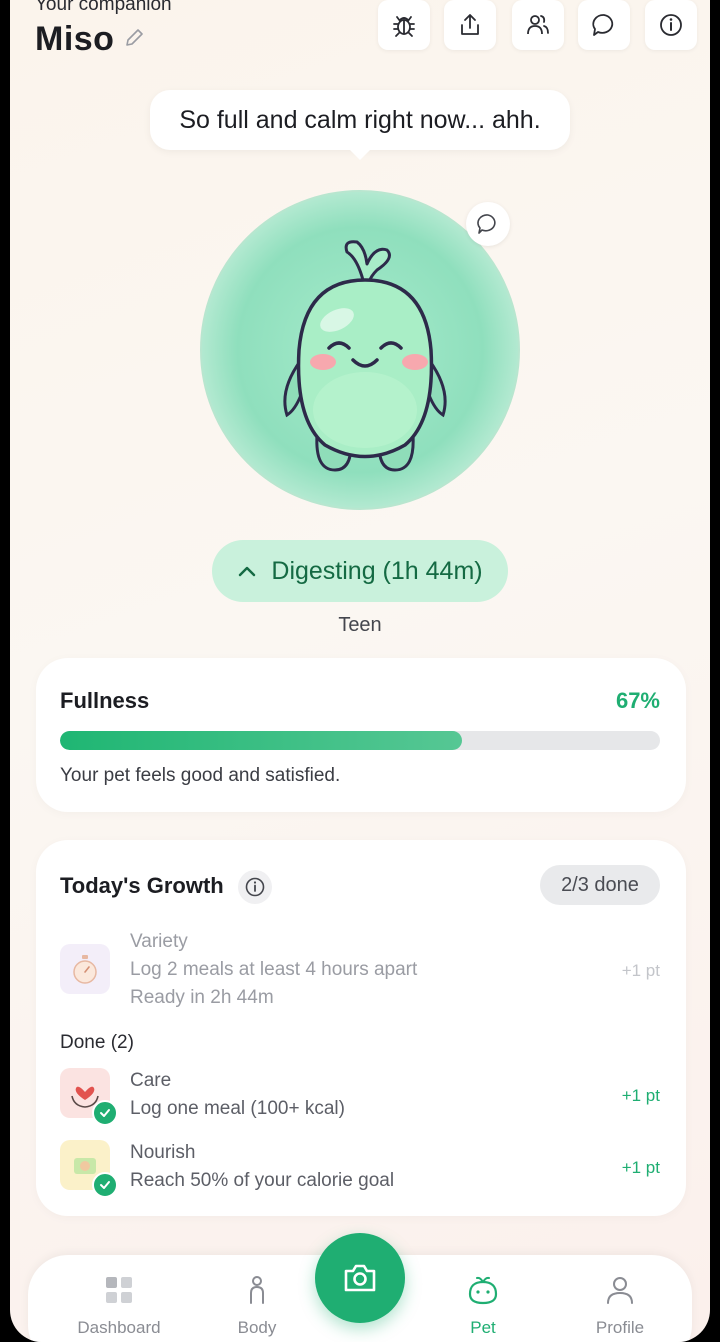  What do you see at coordinates (483, 1327) in the screenshot?
I see `tab-pet-label: Pet` at bounding box center [483, 1327].